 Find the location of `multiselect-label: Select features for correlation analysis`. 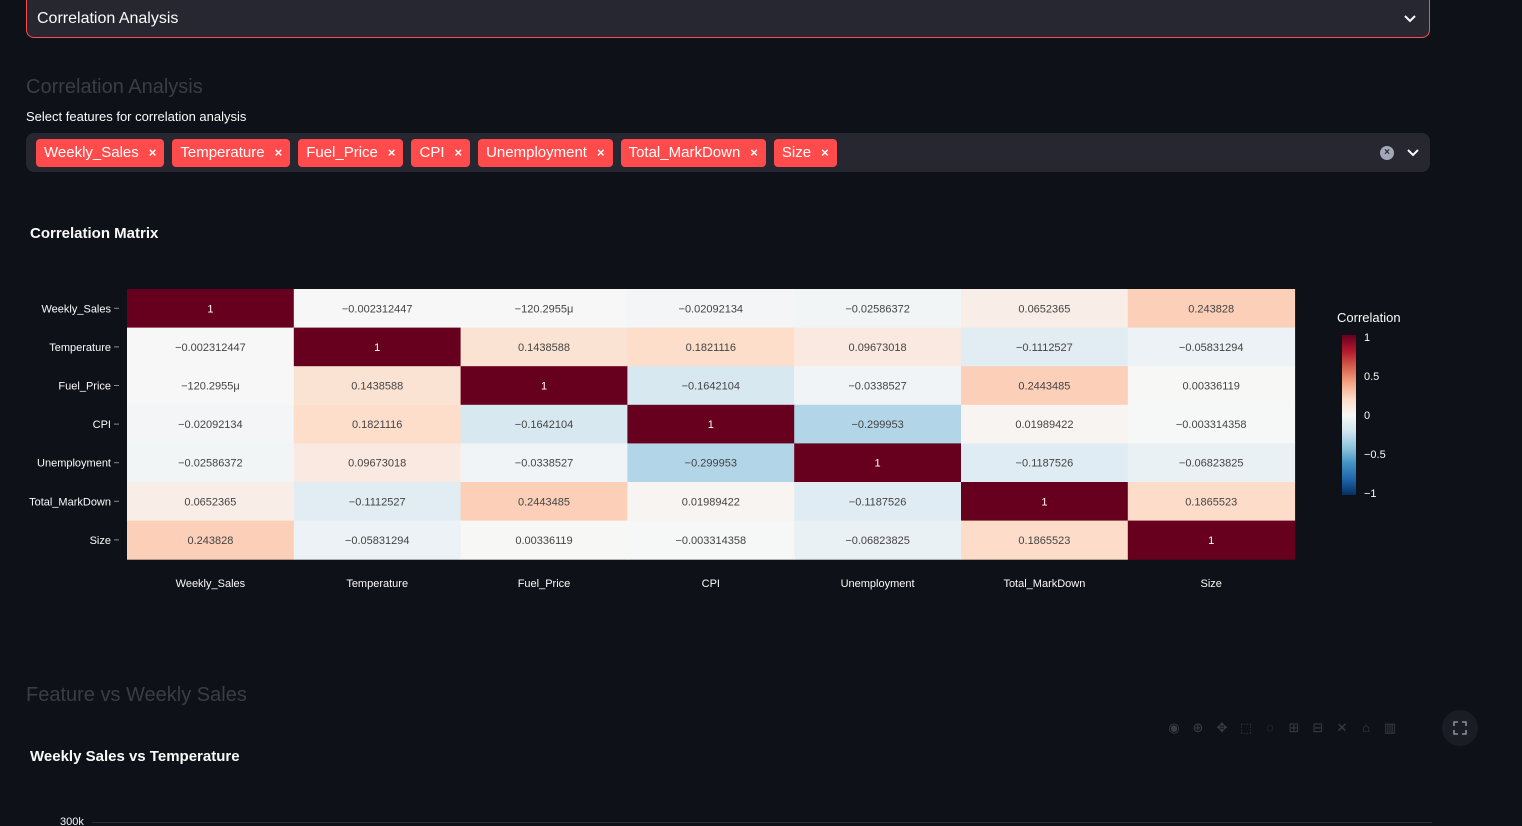

multiselect-label: Select features for correlation analysis is located at coordinates (136, 116).